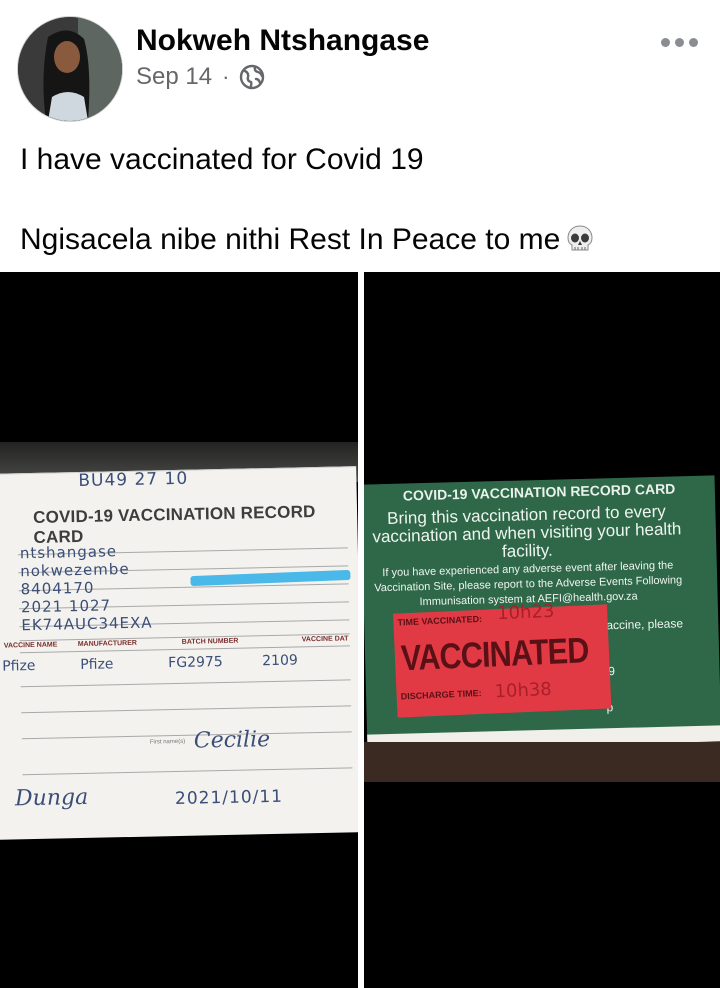 This screenshot has width=720, height=988. What do you see at coordinates (68, 552) in the screenshot?
I see `handwritten-surname: ntshangase` at bounding box center [68, 552].